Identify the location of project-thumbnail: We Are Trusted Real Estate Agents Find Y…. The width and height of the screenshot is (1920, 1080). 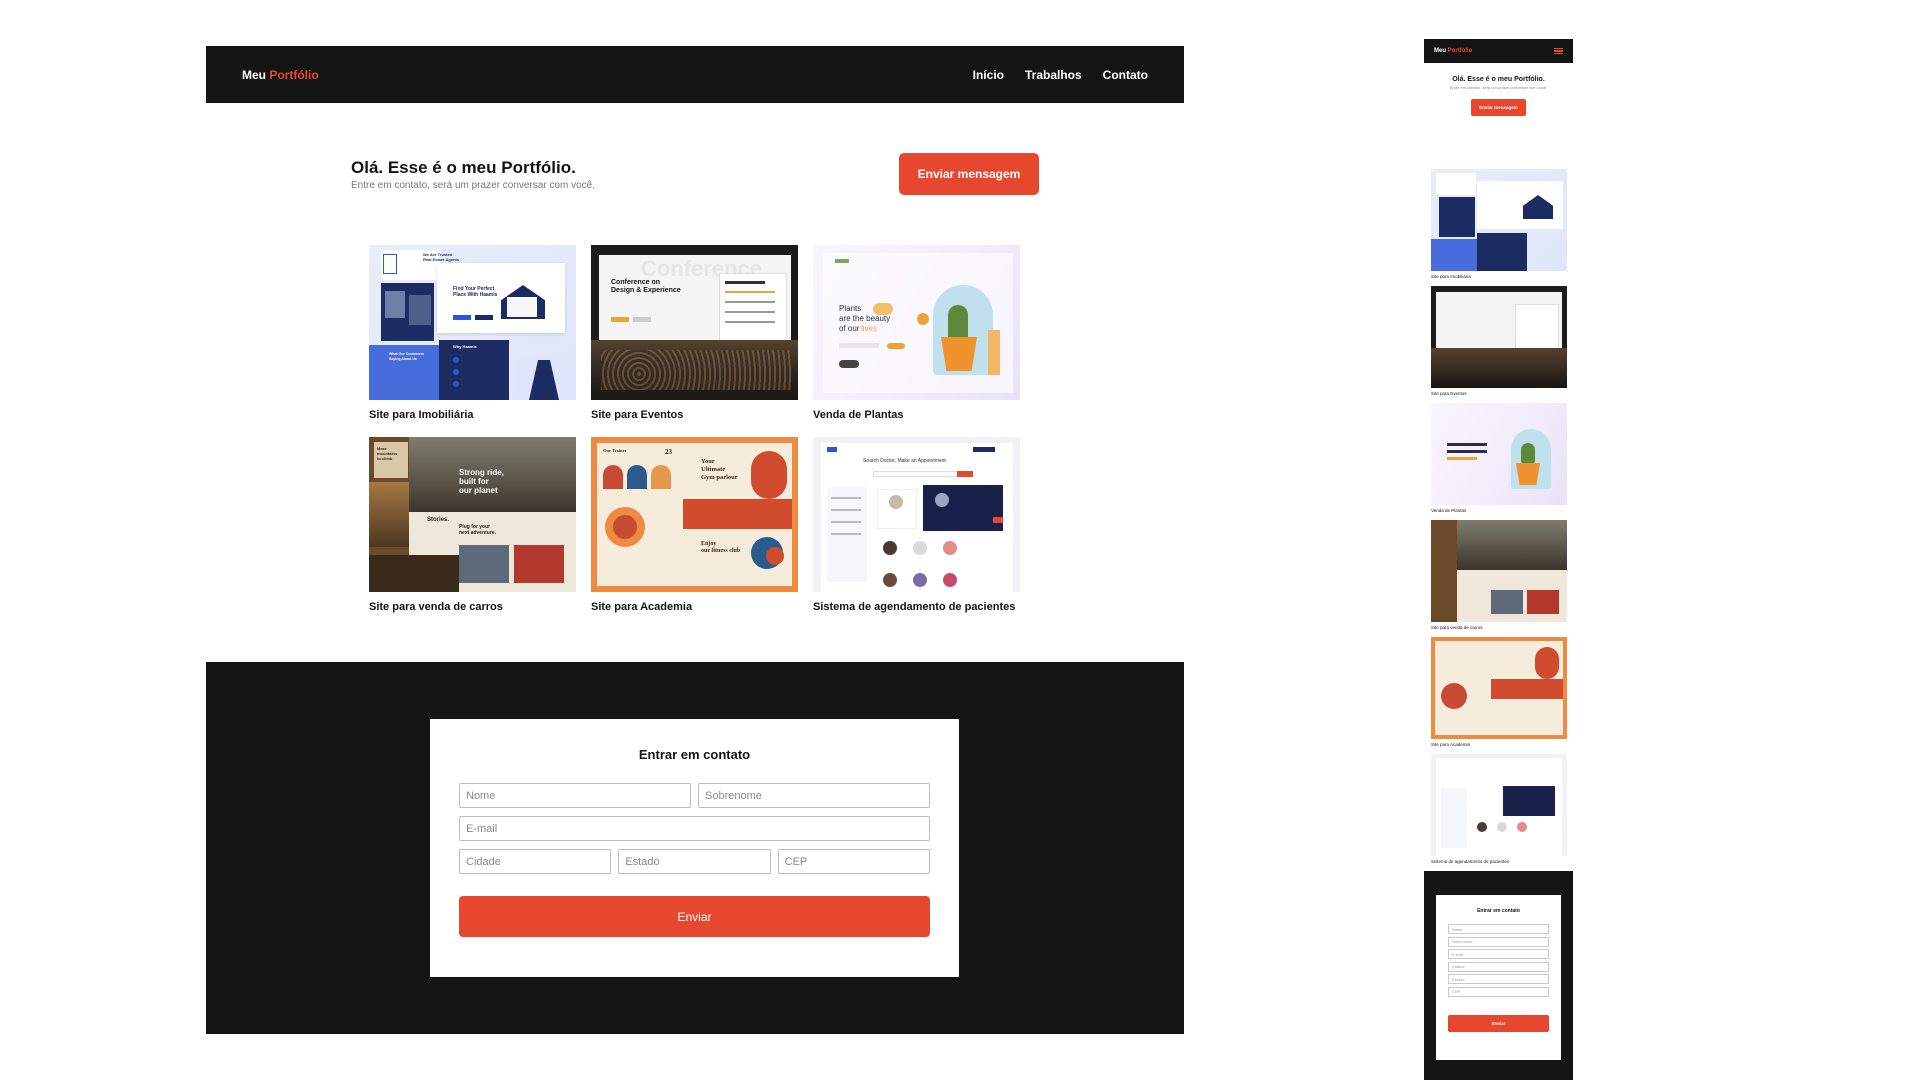
(472, 322).